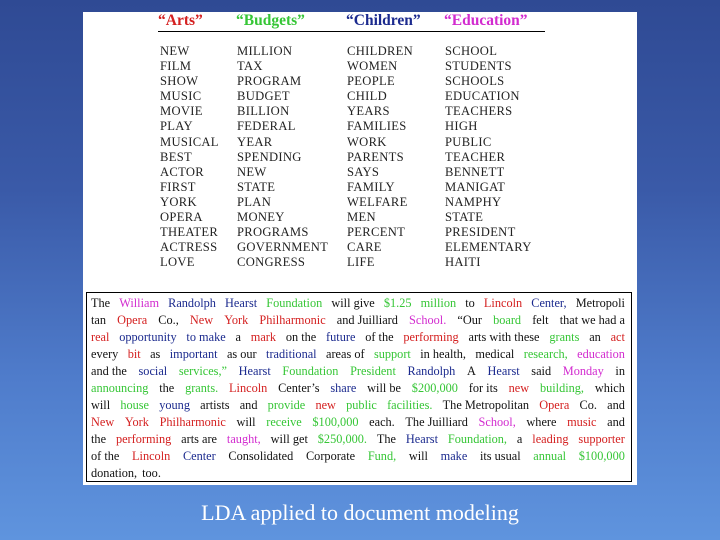 The image size is (720, 540). What do you see at coordinates (454, 456) in the screenshot?
I see `topic-word-children: make` at bounding box center [454, 456].